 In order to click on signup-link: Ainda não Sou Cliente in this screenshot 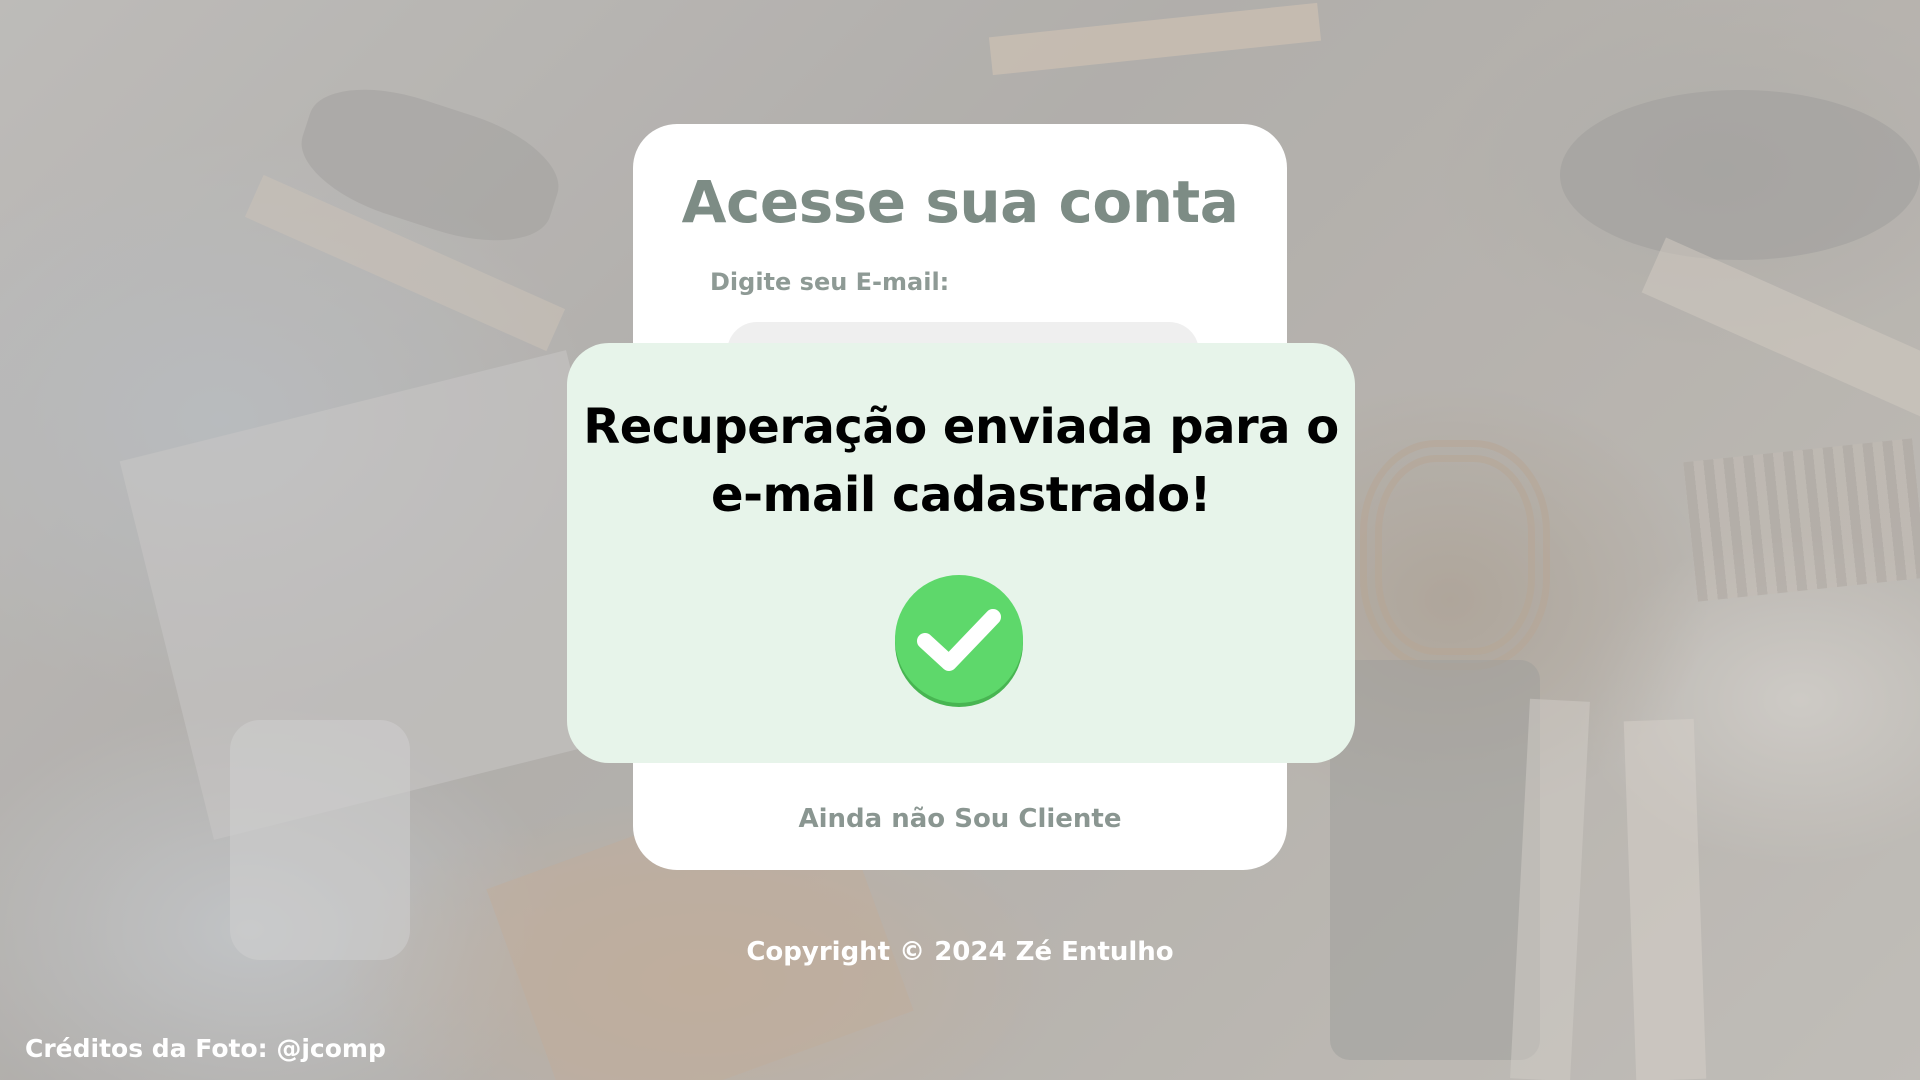, I will do `click(960, 819)`.